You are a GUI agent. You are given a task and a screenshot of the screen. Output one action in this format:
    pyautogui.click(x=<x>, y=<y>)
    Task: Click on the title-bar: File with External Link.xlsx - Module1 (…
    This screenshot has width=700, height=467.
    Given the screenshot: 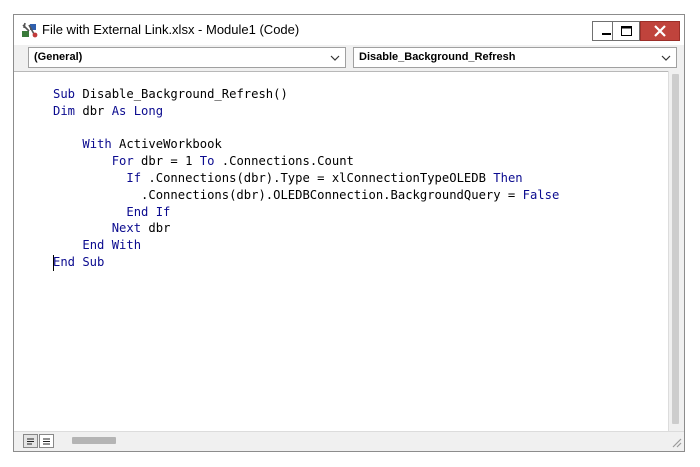 What is the action you would take?
    pyautogui.click(x=349, y=30)
    